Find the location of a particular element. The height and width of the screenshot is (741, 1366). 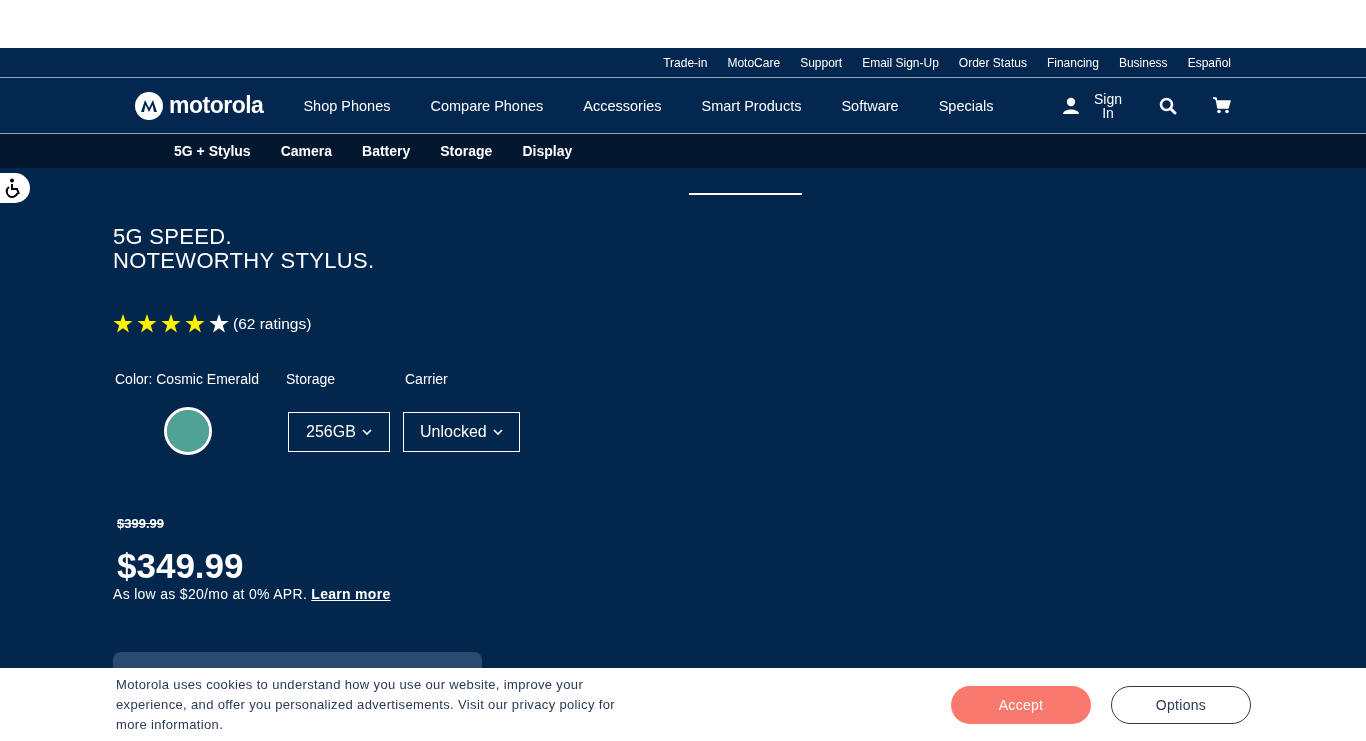

utility-link: Support is located at coordinates (821, 62).